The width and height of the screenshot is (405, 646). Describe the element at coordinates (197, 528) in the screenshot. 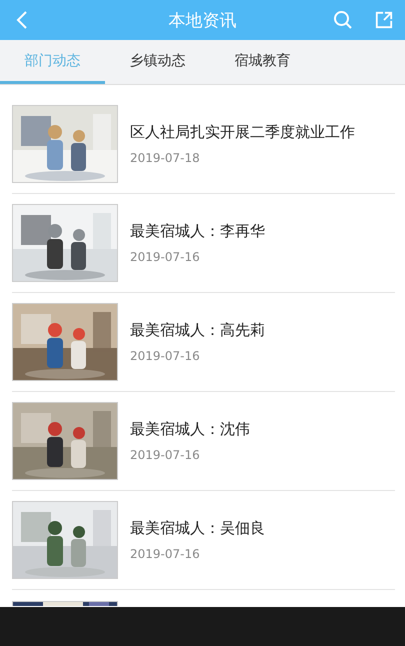

I see `news-title: 最美宿城人：吴佃良` at that location.